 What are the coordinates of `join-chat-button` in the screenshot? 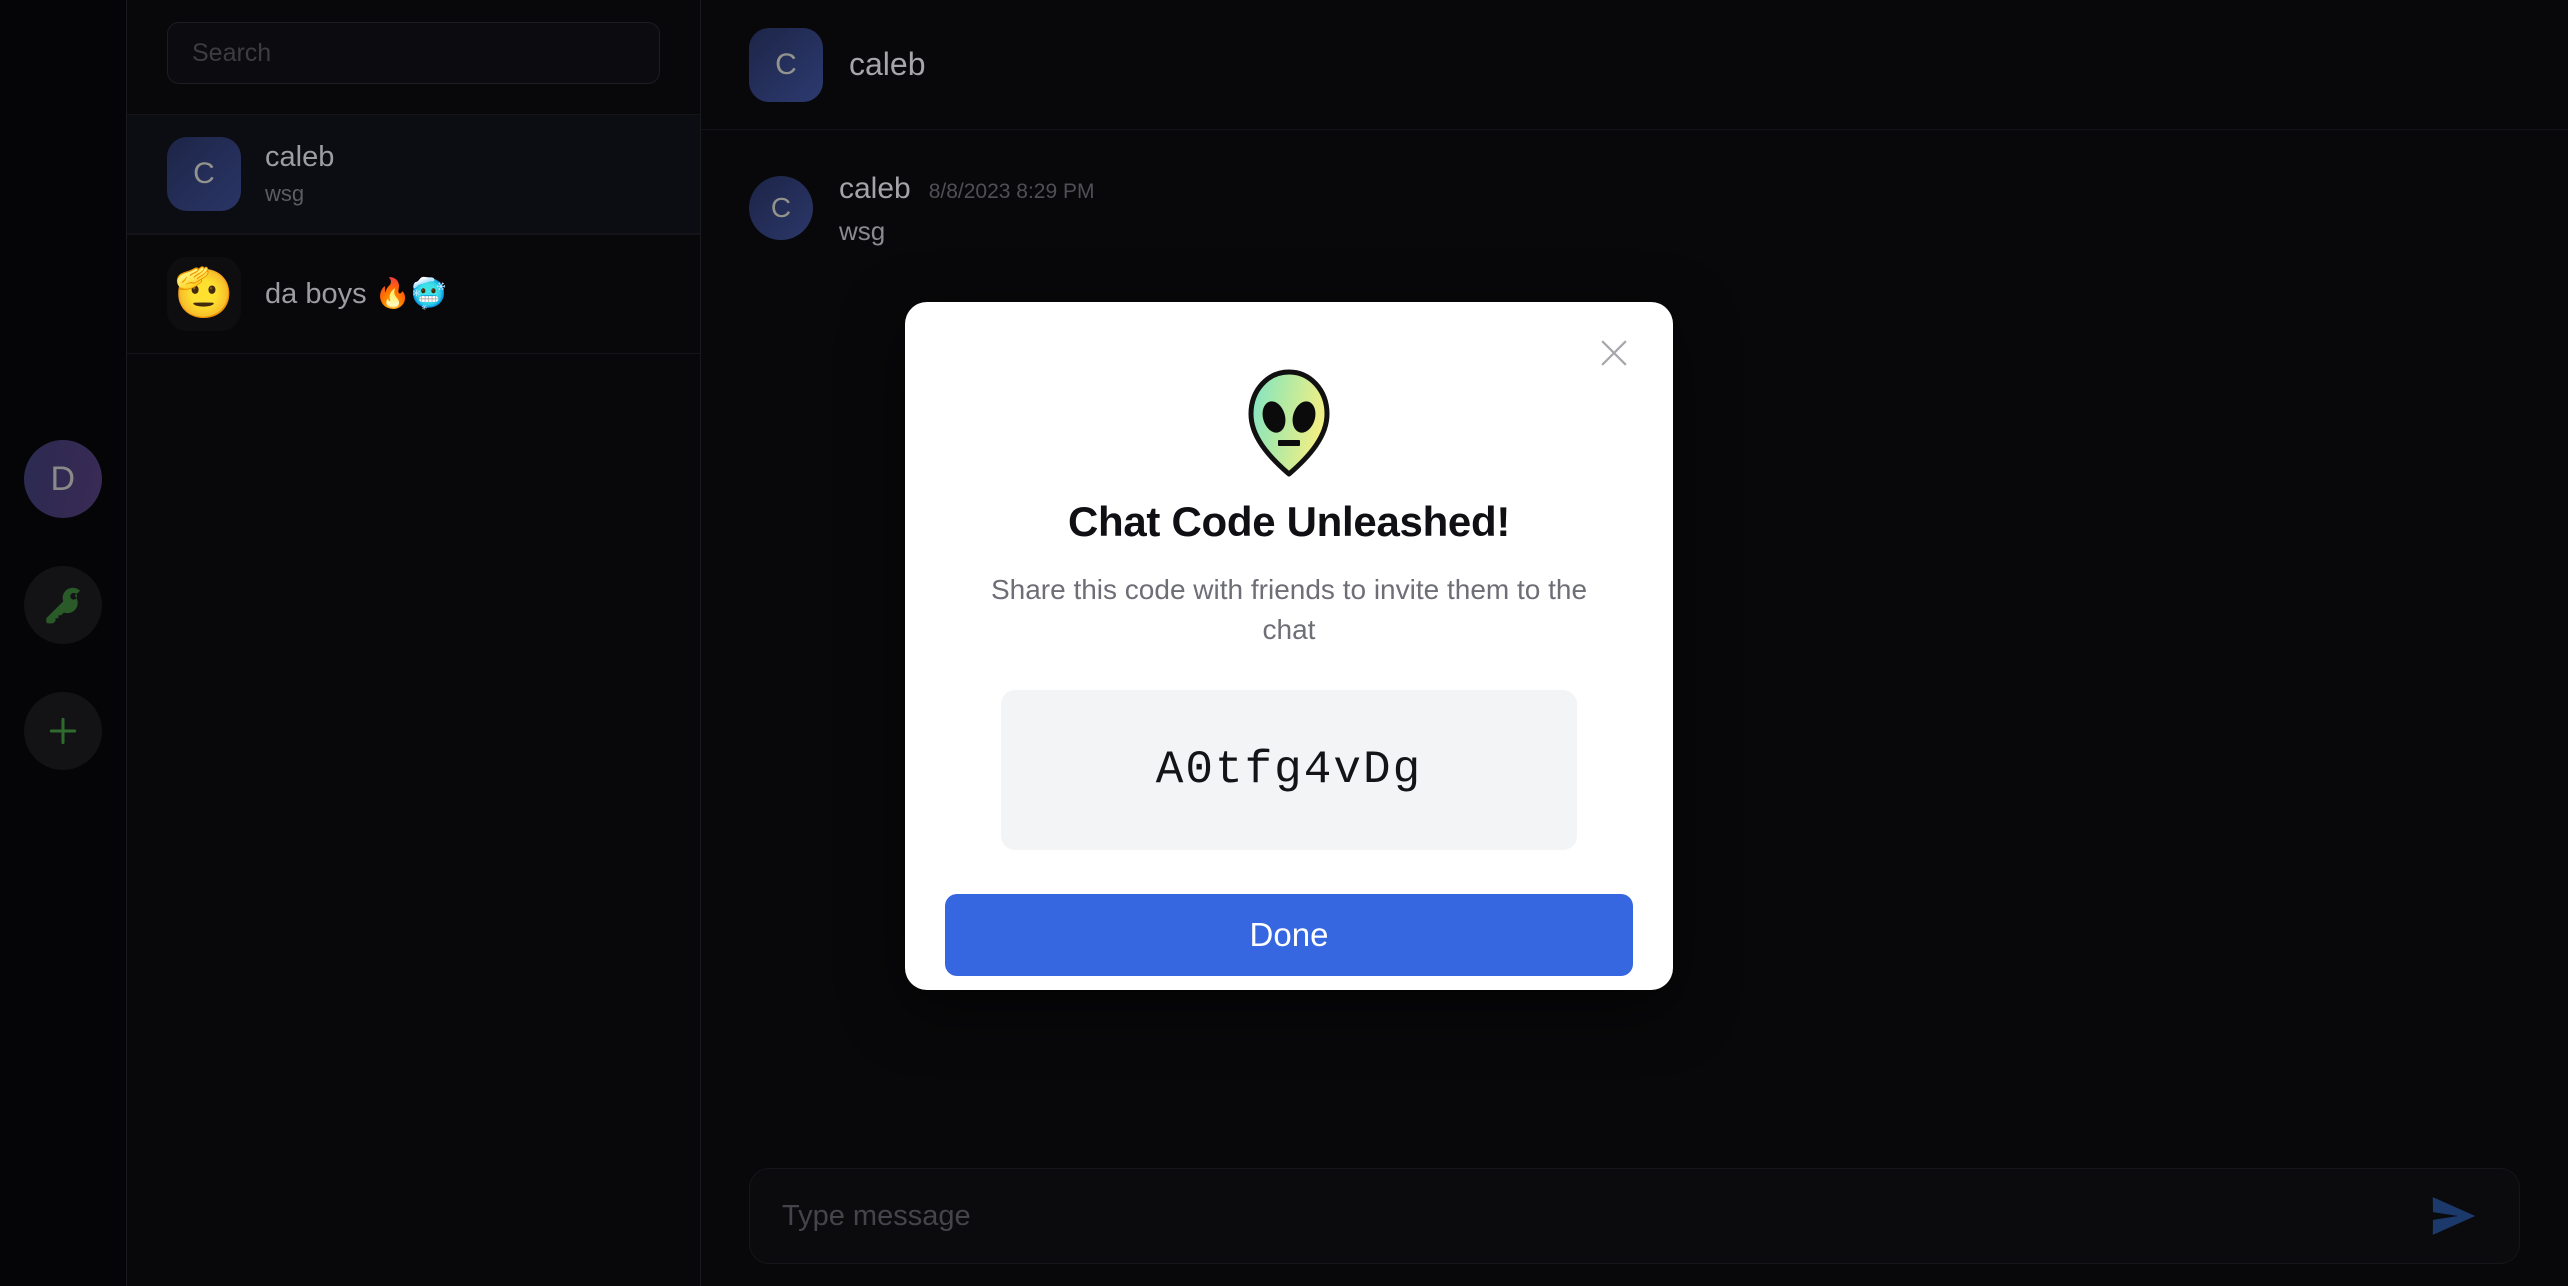 It's located at (63, 605).